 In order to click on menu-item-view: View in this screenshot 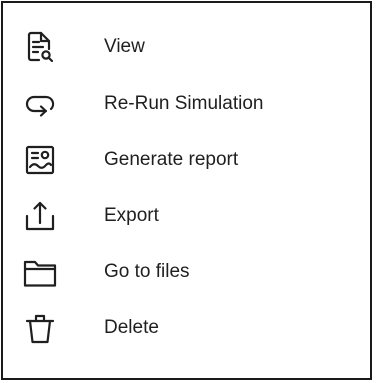, I will do `click(186, 47)`.